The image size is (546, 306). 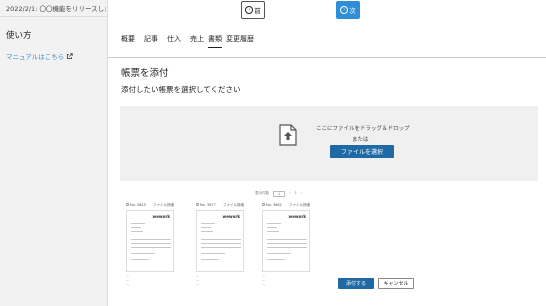 I want to click on instruction-text: 添付したい帳票を選択してください, so click(x=181, y=89).